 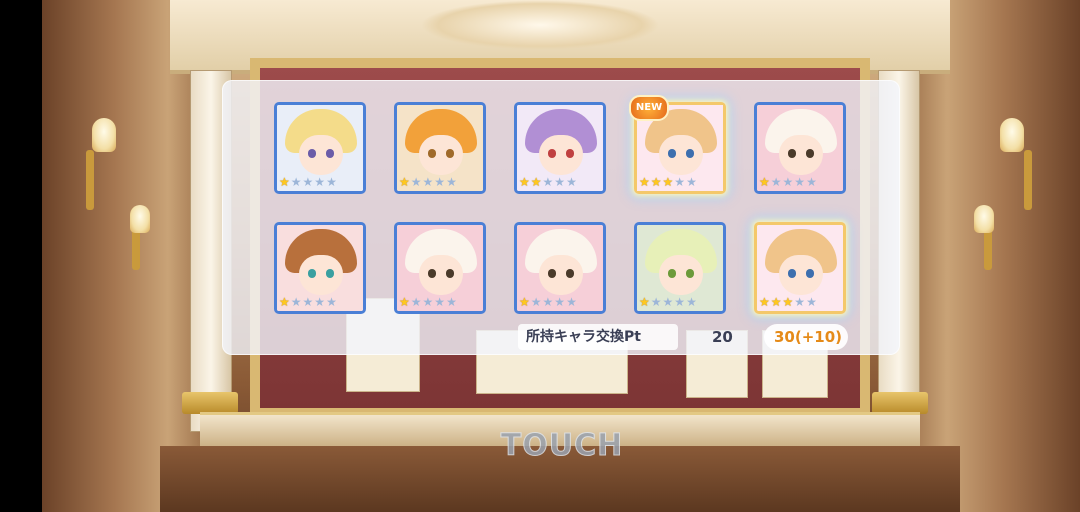 What do you see at coordinates (562, 448) in the screenshot?
I see `touch-prompt: TOUCH` at bounding box center [562, 448].